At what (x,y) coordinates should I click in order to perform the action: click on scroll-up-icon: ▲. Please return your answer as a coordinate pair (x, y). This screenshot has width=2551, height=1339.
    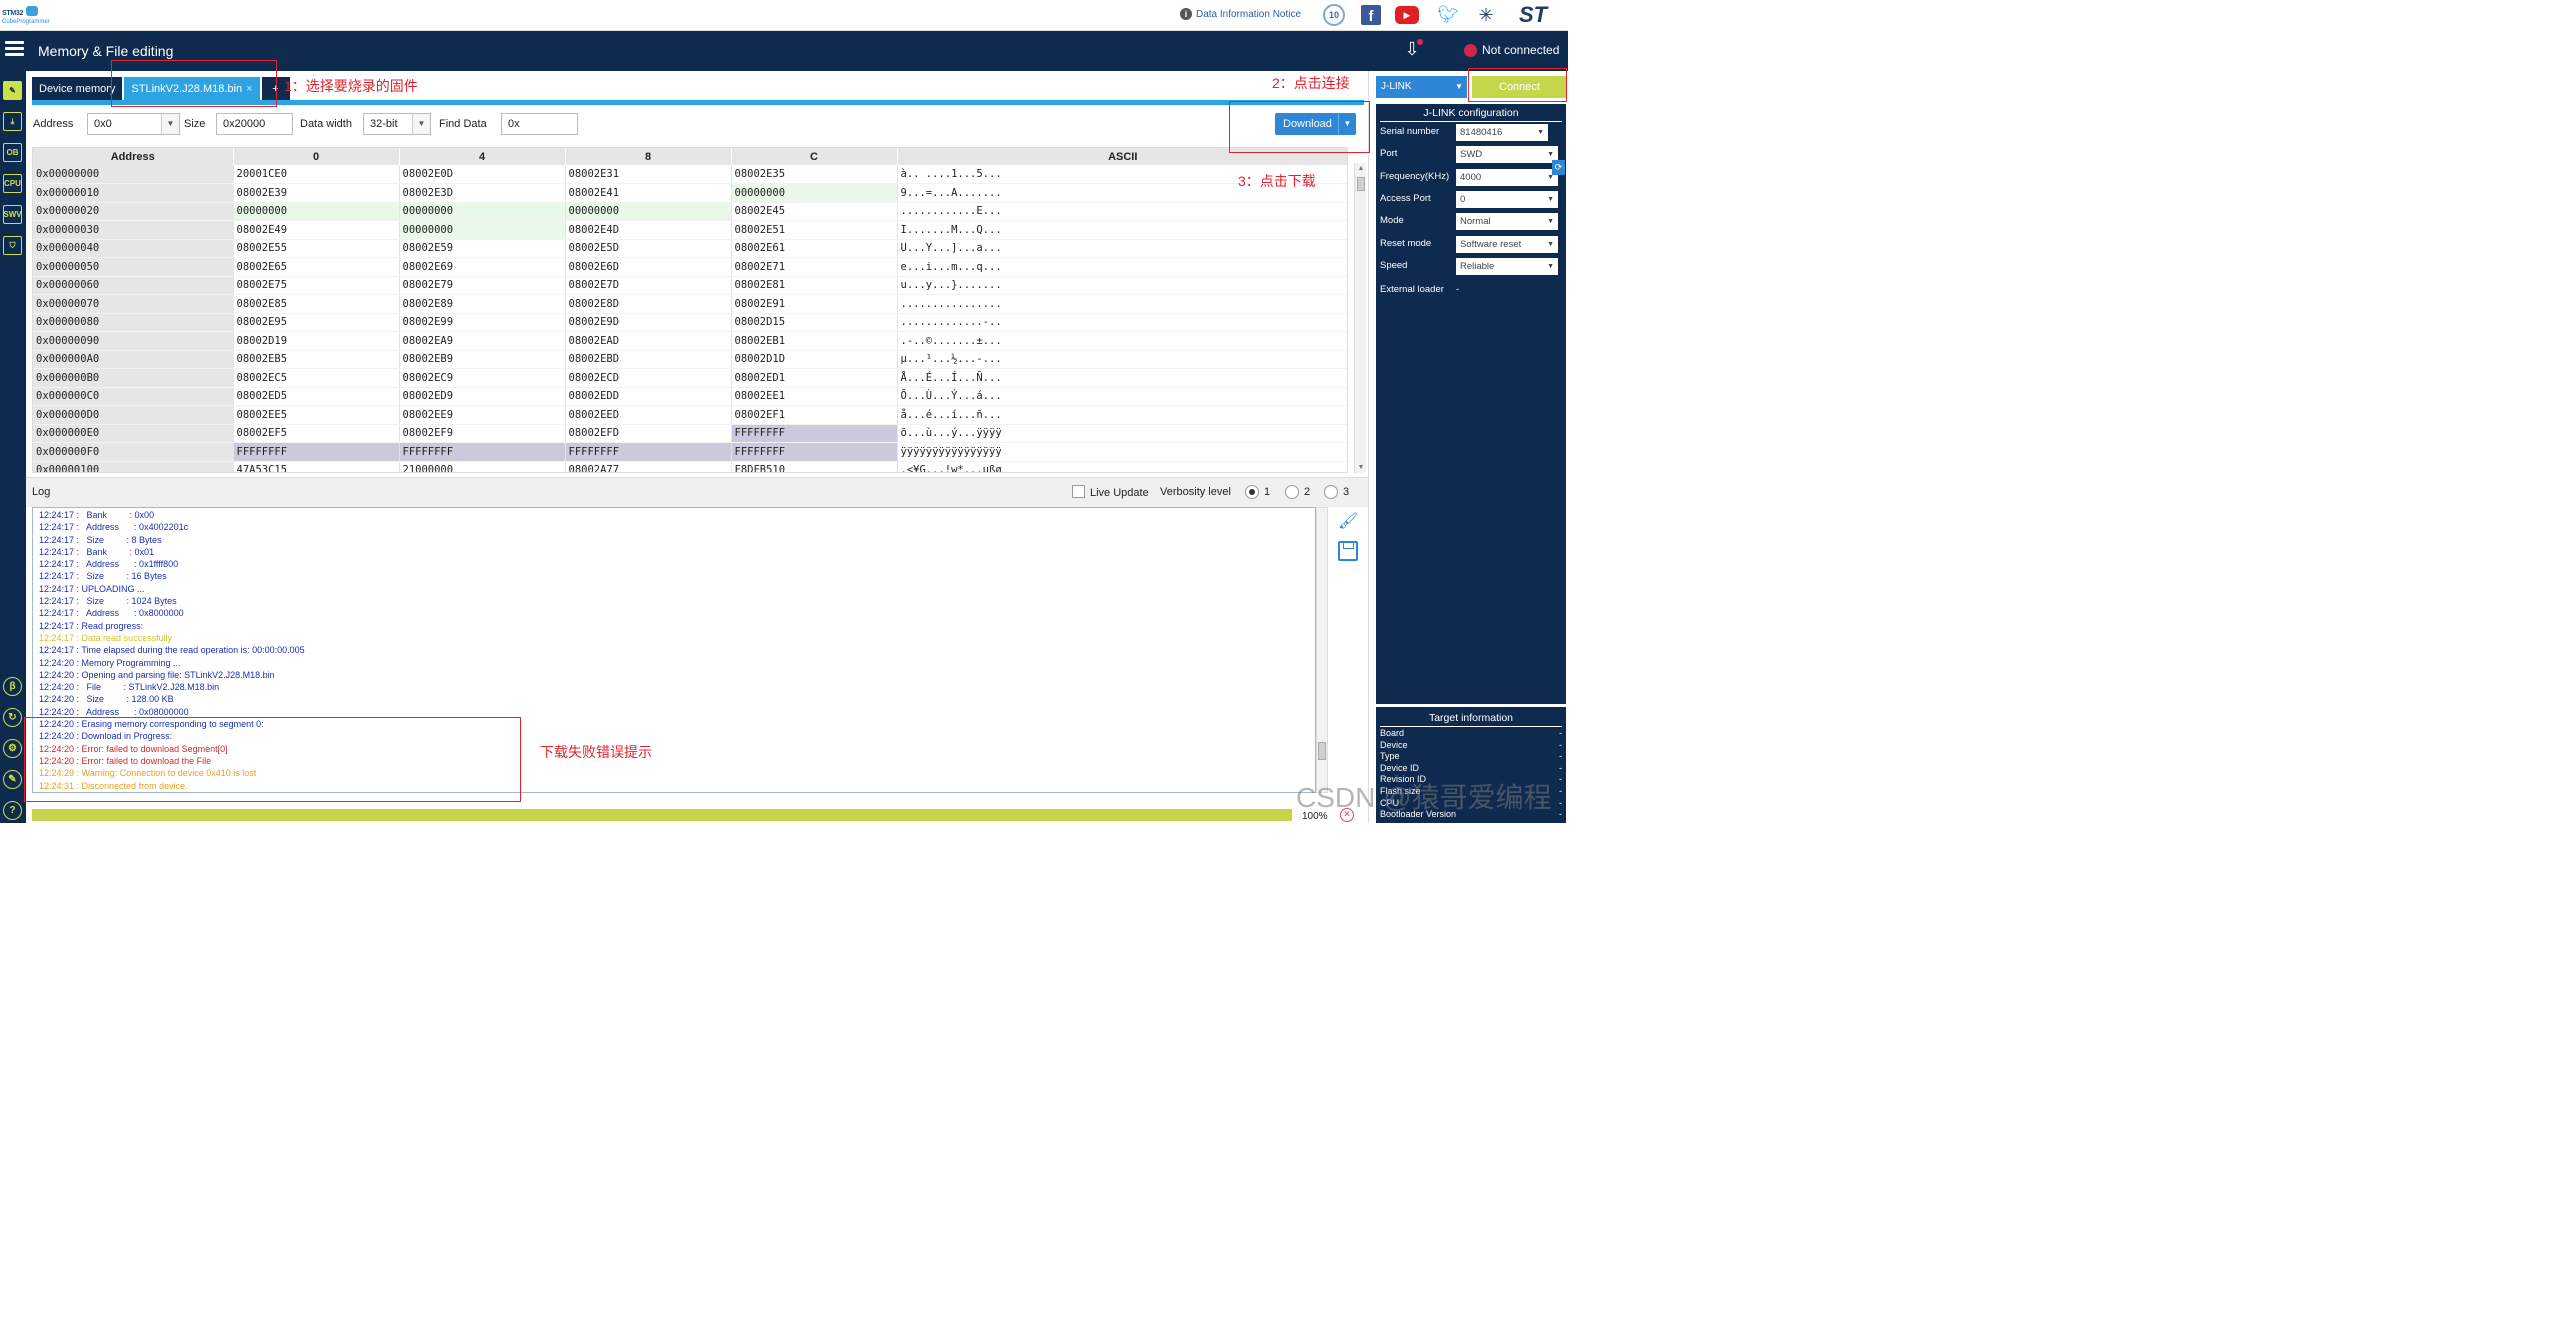
    Looking at the image, I should click on (1361, 168).